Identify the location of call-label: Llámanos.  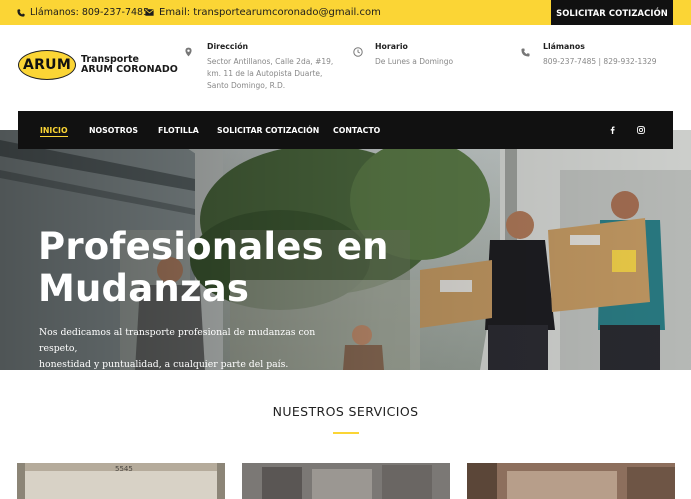
(564, 46).